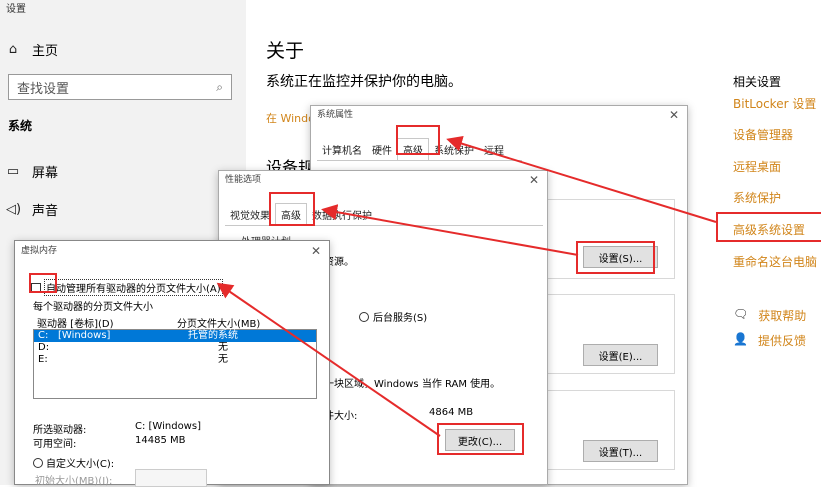 The height and width of the screenshot is (487, 821). What do you see at coordinates (328, 359) in the screenshot?
I see `arrow-to-auto-manage` at bounding box center [328, 359].